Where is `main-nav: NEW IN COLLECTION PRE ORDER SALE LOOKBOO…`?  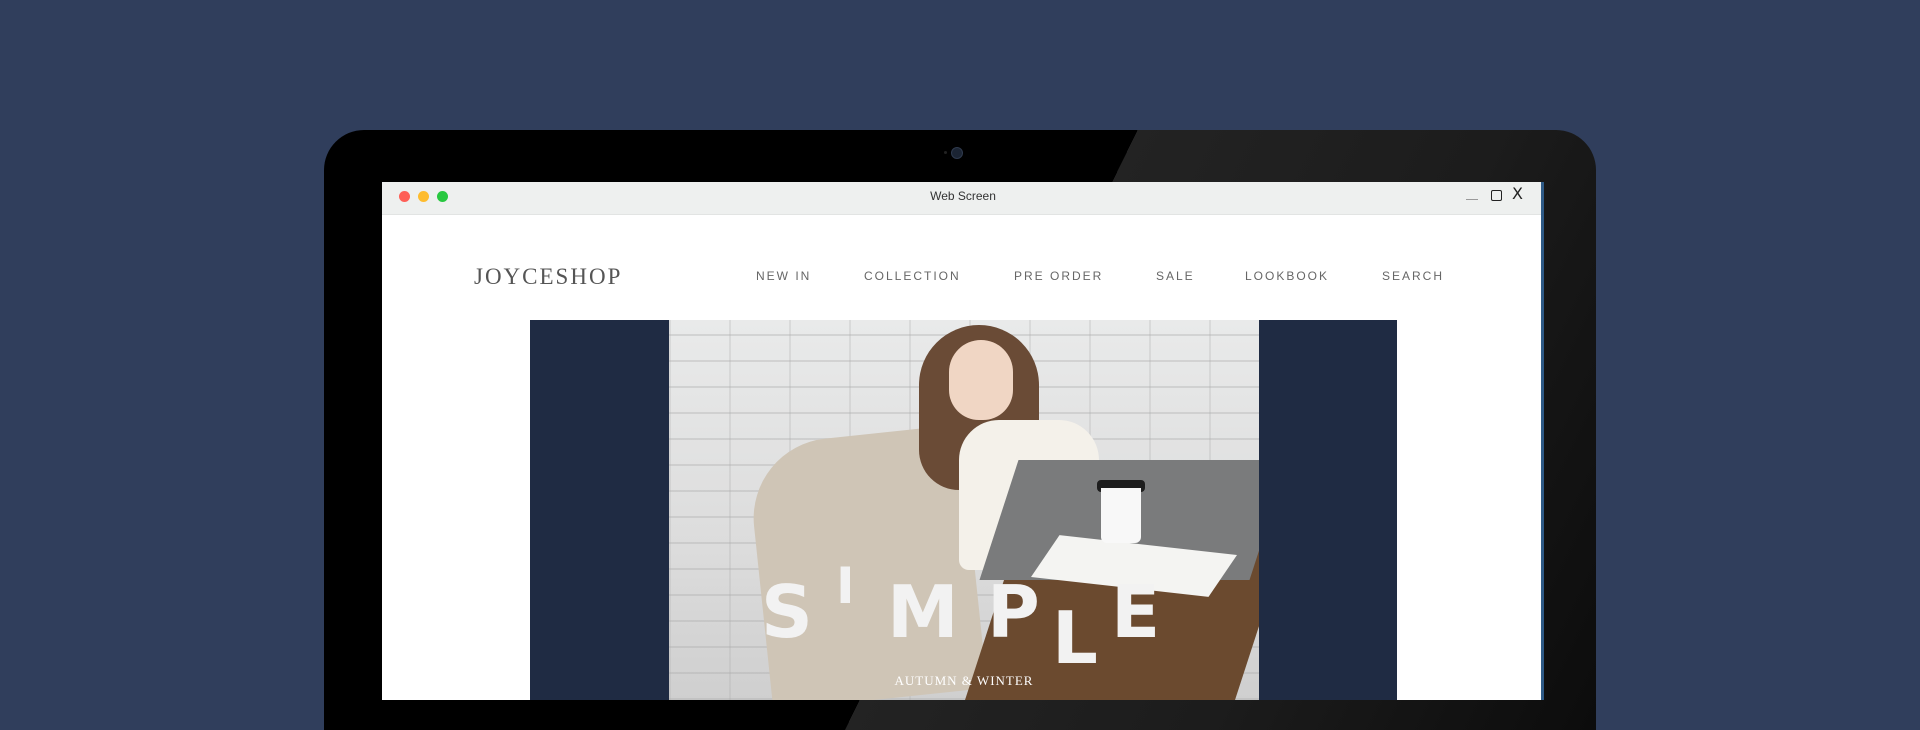 main-nav: NEW IN COLLECTION PRE ORDER SALE LOOKBOO… is located at coordinates (963, 279).